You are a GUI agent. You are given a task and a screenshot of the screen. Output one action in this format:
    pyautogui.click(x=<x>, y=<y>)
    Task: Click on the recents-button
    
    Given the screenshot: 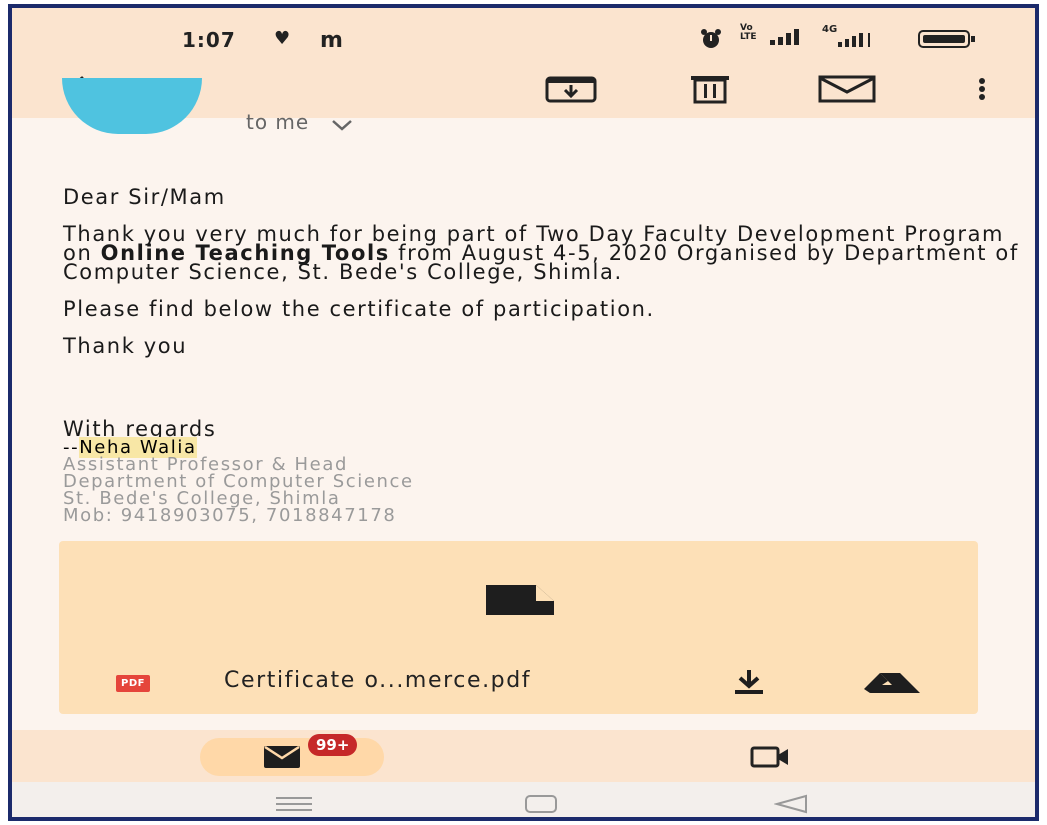 What is the action you would take?
    pyautogui.click(x=294, y=806)
    